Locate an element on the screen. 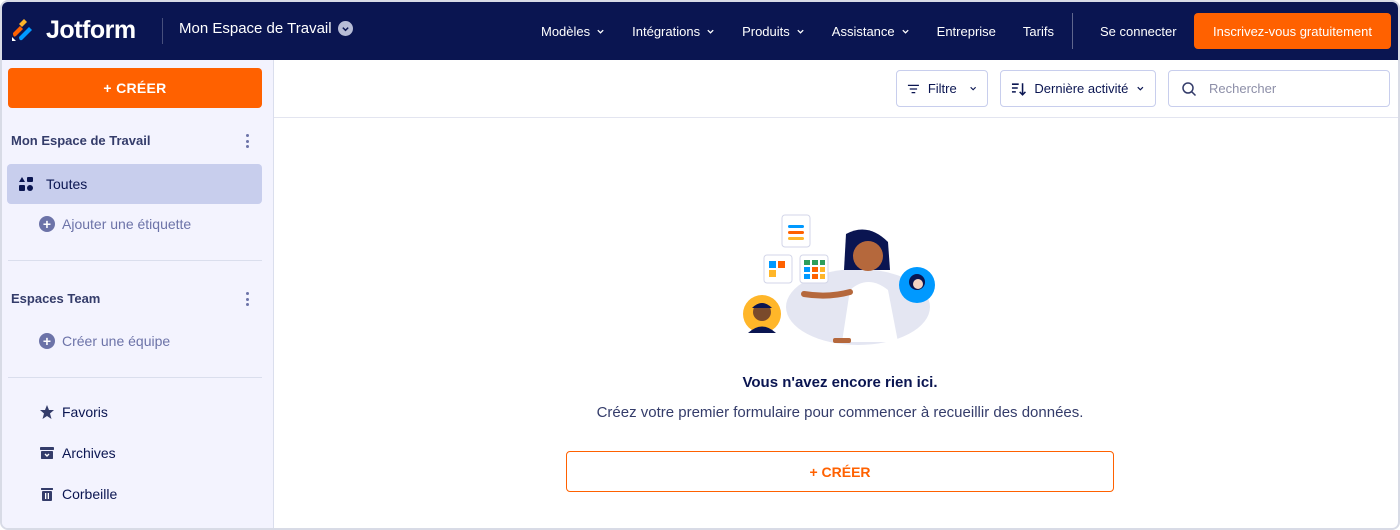  add-tag-button: + Ajouter une étiquette is located at coordinates (115, 224).